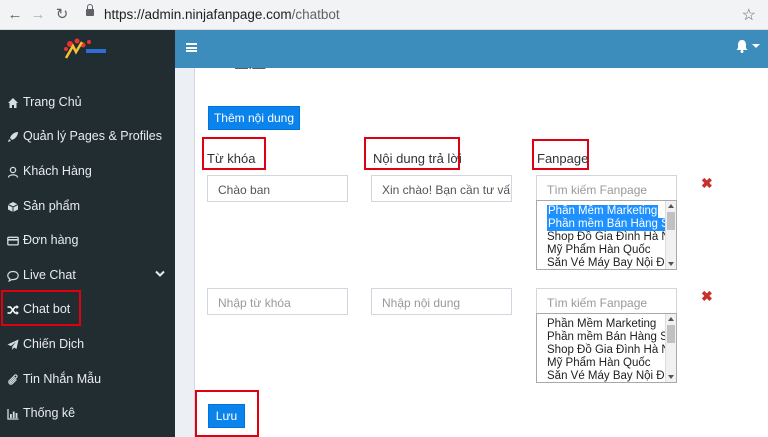 This screenshot has width=768, height=437. Describe the element at coordinates (13, 380) in the screenshot. I see `paperclip-icon` at that location.